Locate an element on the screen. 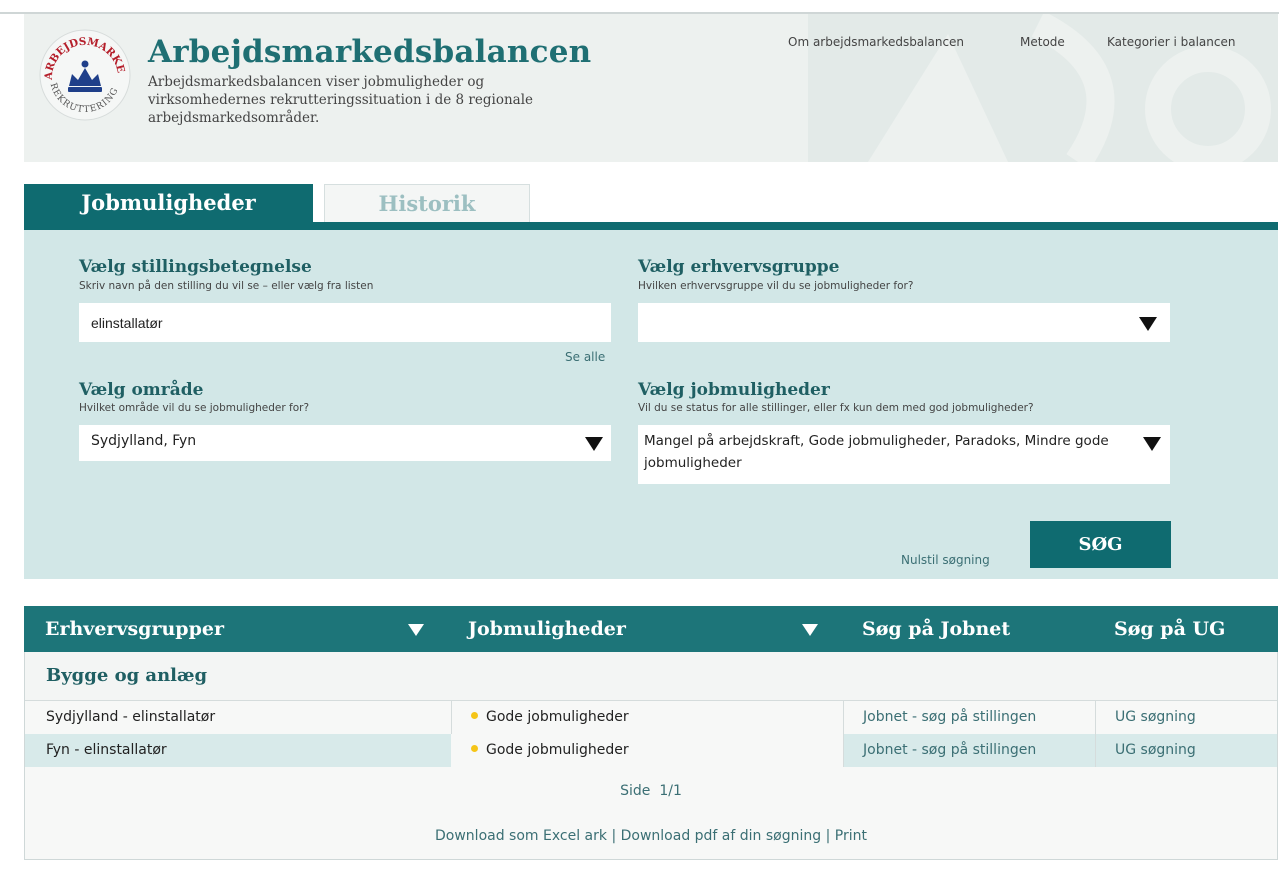 The width and height of the screenshot is (1279, 887). row-name: Sydjylland - elinstallatør is located at coordinates (131, 717).